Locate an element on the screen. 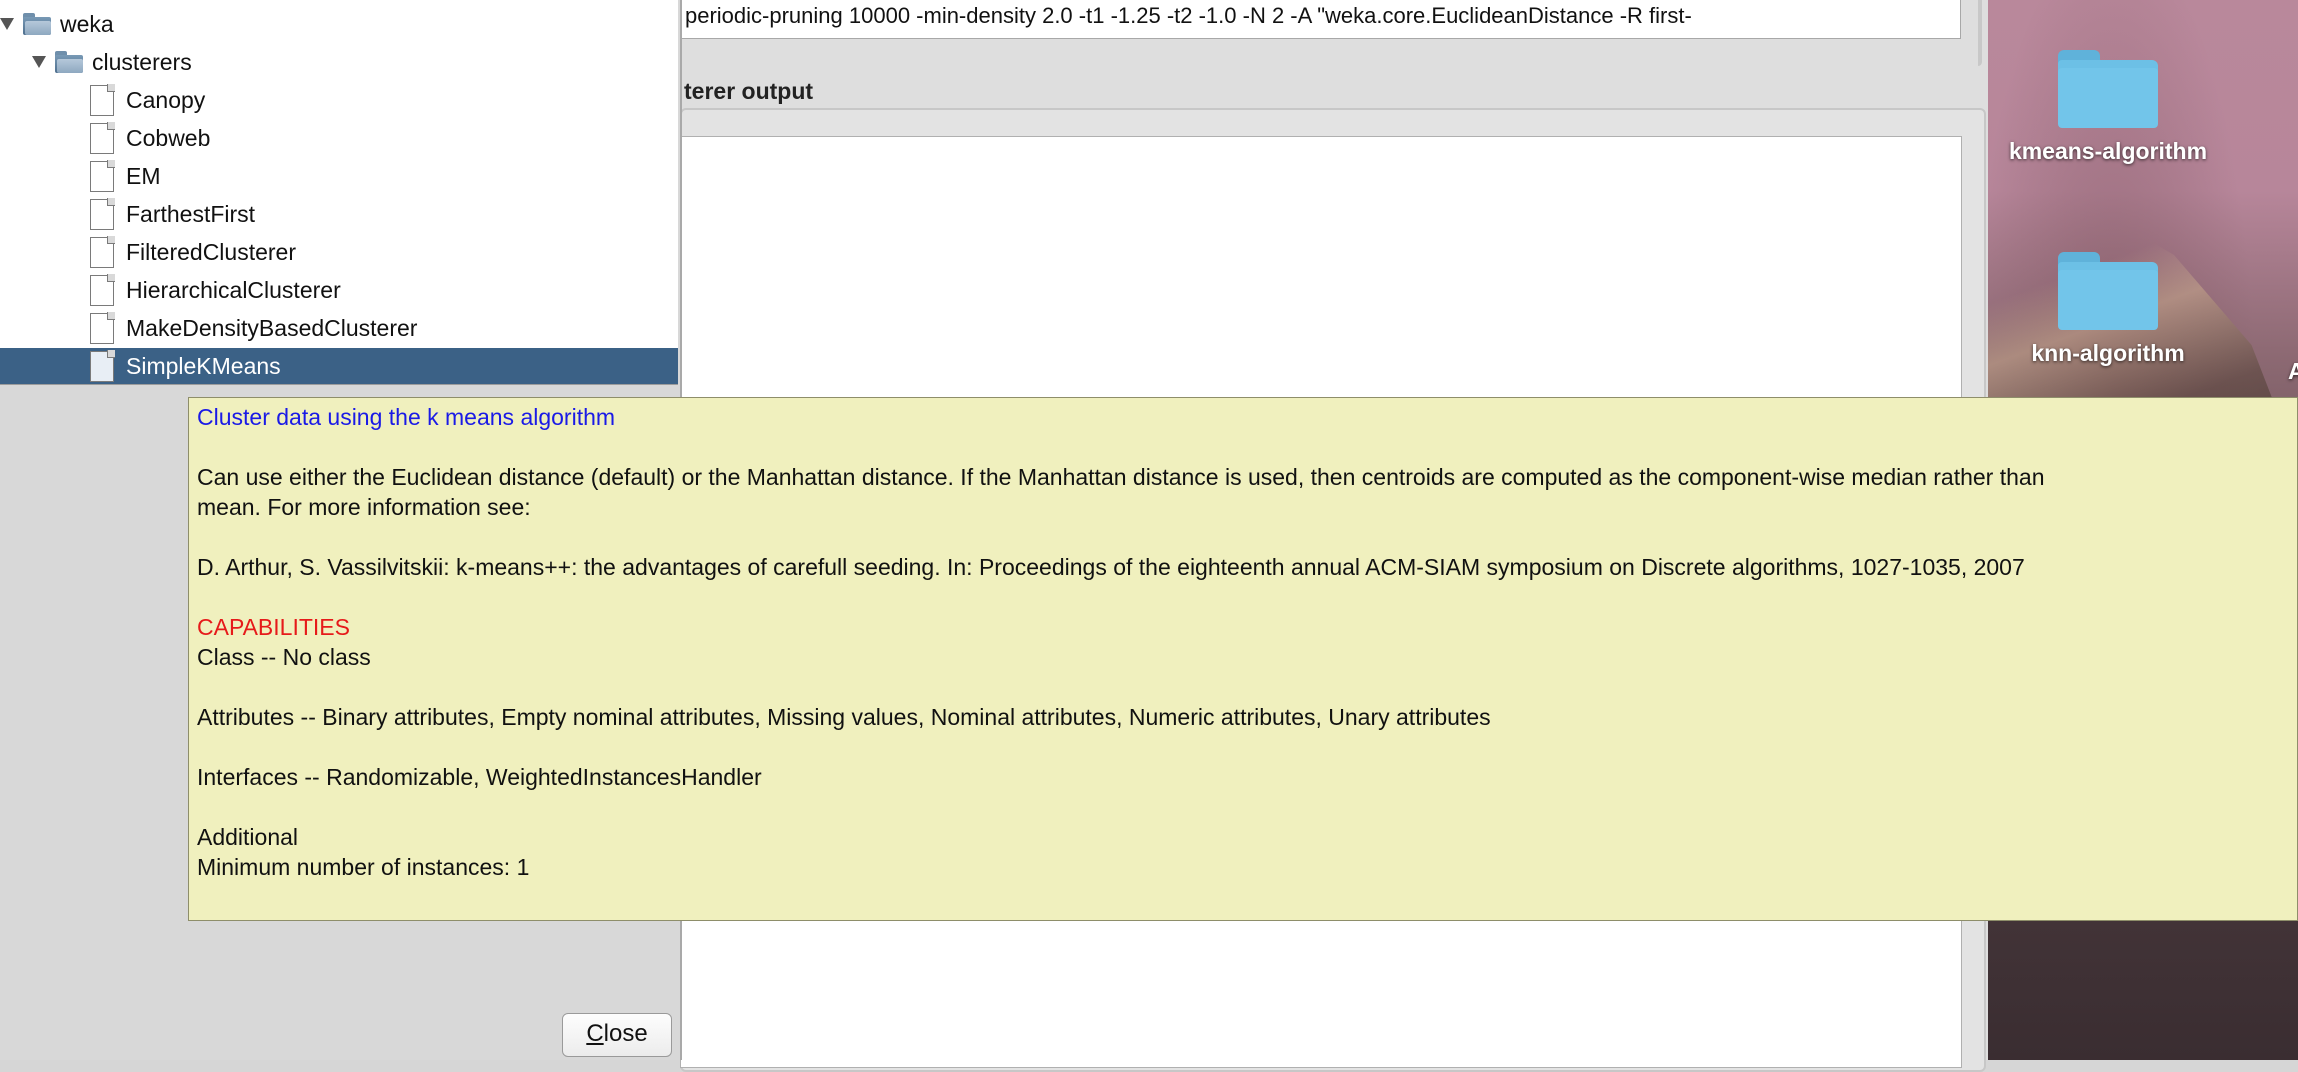 Image resolution: width=2298 pixels, height=1072 pixels. close-button-mnemonic: C is located at coordinates (595, 1033).